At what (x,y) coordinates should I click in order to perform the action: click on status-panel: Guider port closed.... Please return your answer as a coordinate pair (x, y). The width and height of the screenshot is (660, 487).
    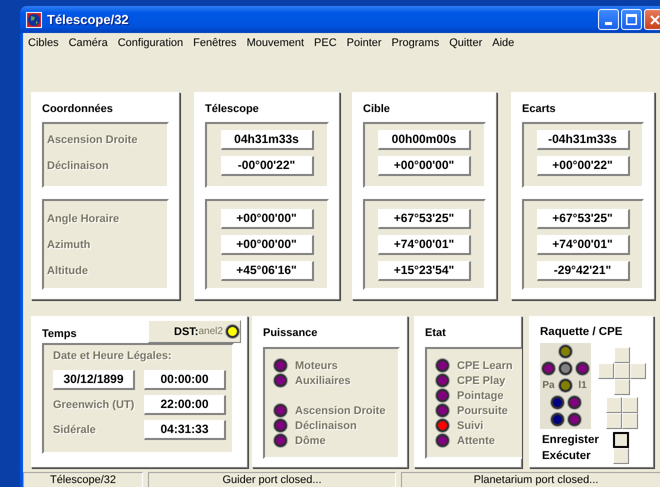
    Looking at the image, I should click on (272, 479).